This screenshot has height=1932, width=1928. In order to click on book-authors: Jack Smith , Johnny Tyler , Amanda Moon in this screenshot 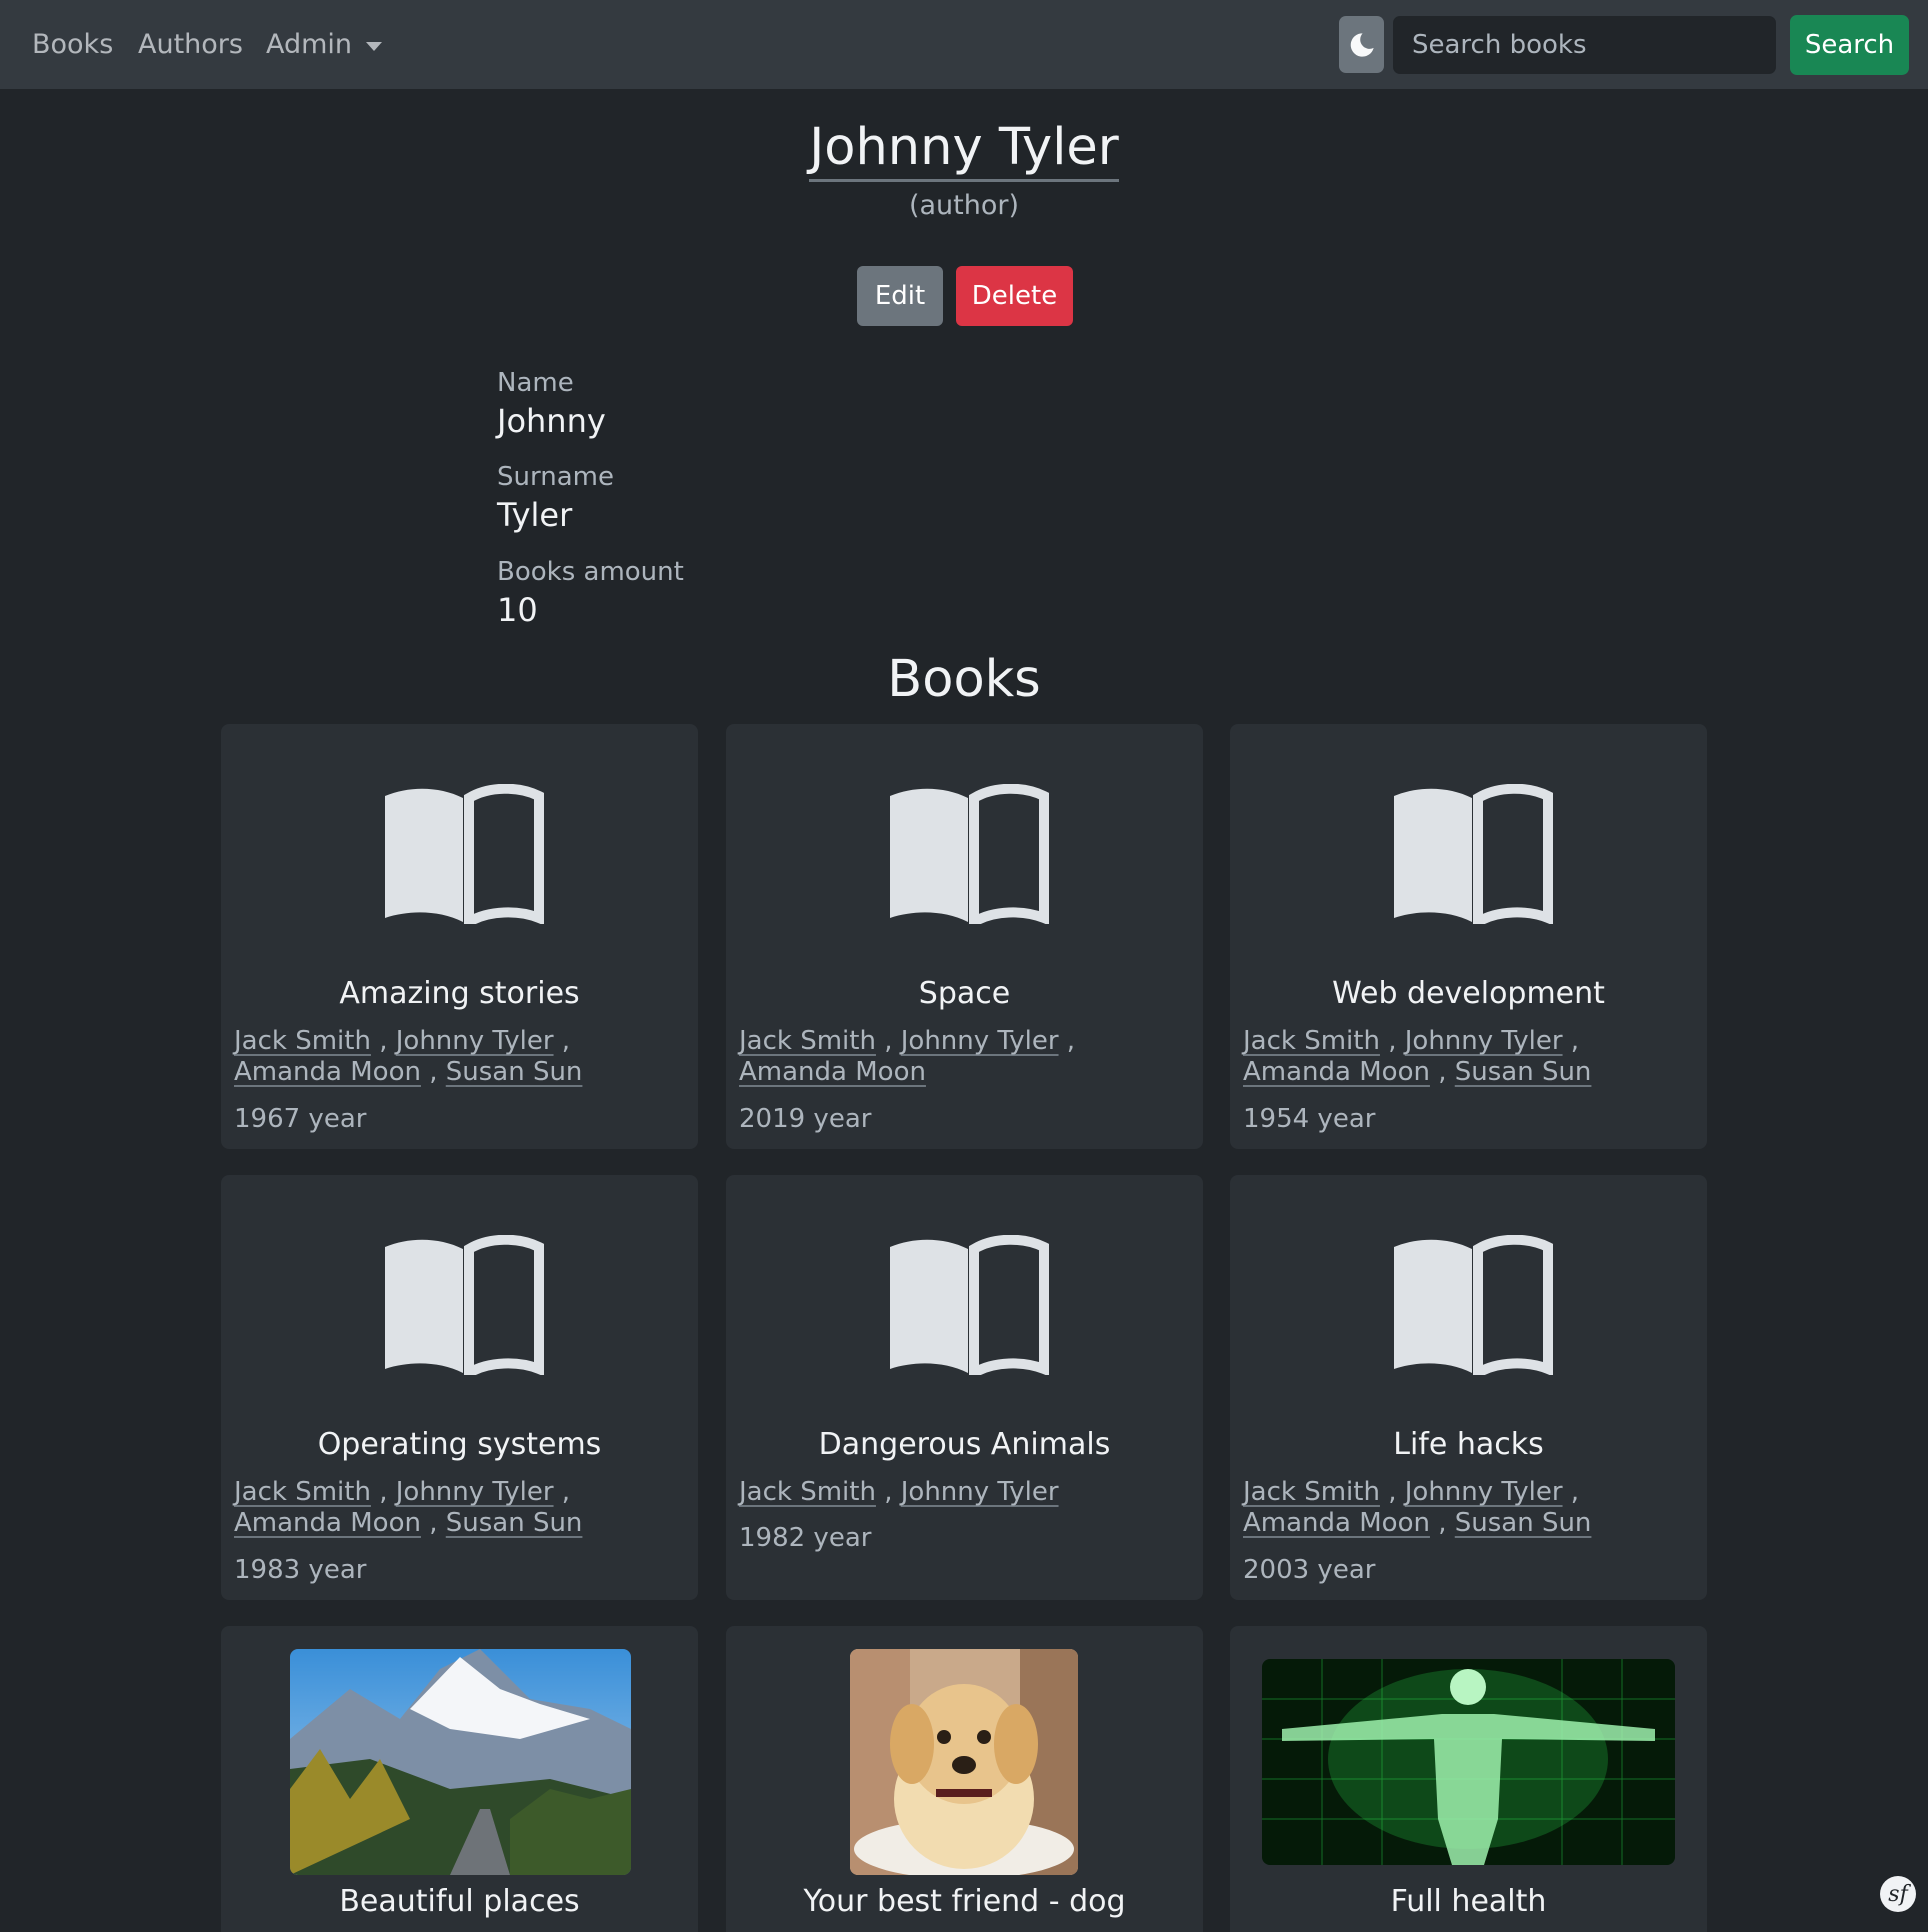, I will do `click(907, 1056)`.